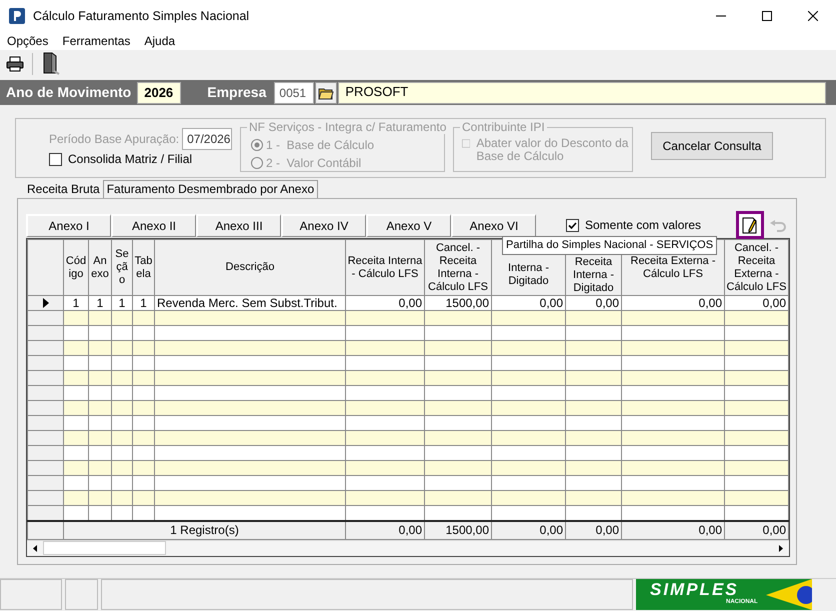 The width and height of the screenshot is (836, 611). I want to click on column-header: An exo, so click(100, 268).